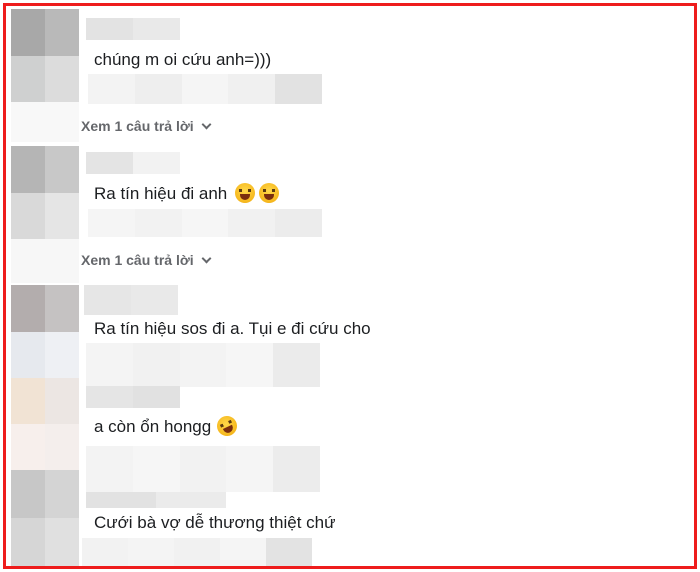 This screenshot has height=572, width=700. Describe the element at coordinates (232, 328) in the screenshot. I see `comment-text: Ra tín hiệu sos đi a. Tụi e đi cứu cho` at that location.